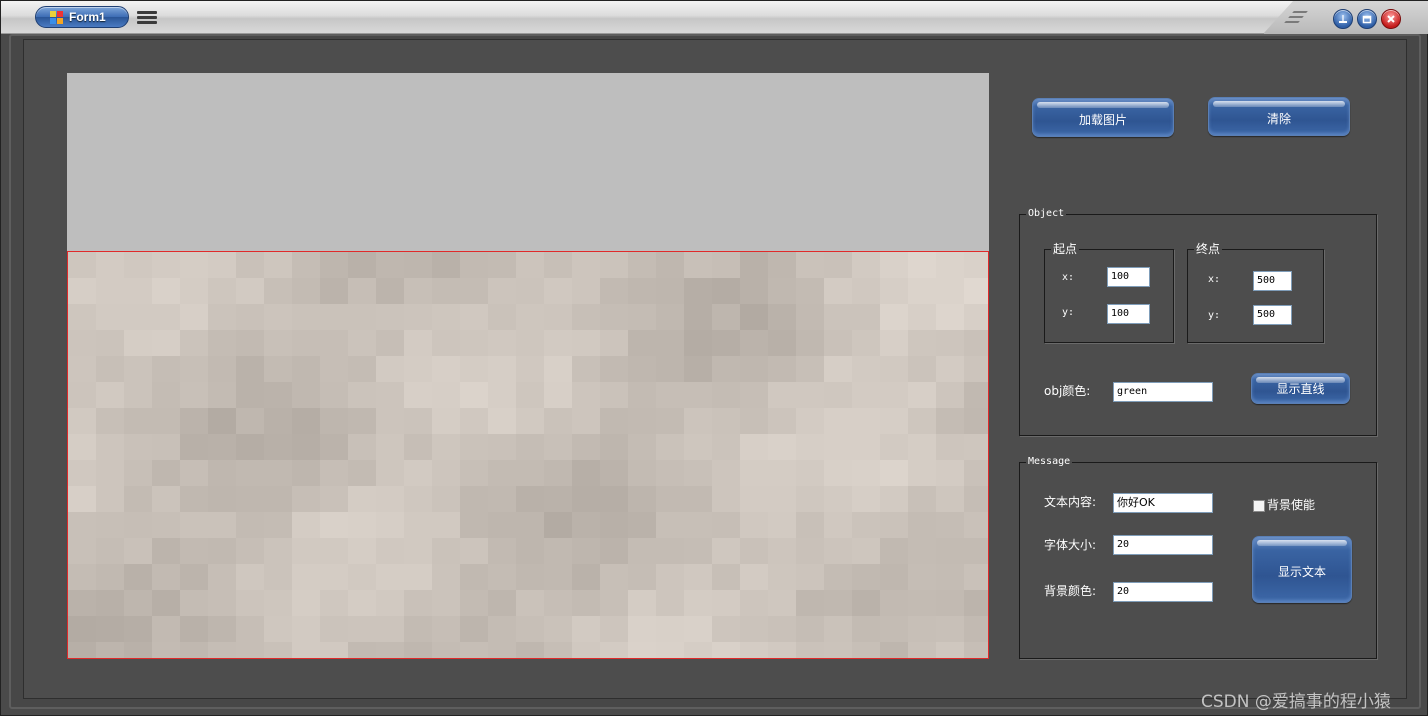  What do you see at coordinates (1163, 592) in the screenshot?
I see `bg-color-input: 20` at bounding box center [1163, 592].